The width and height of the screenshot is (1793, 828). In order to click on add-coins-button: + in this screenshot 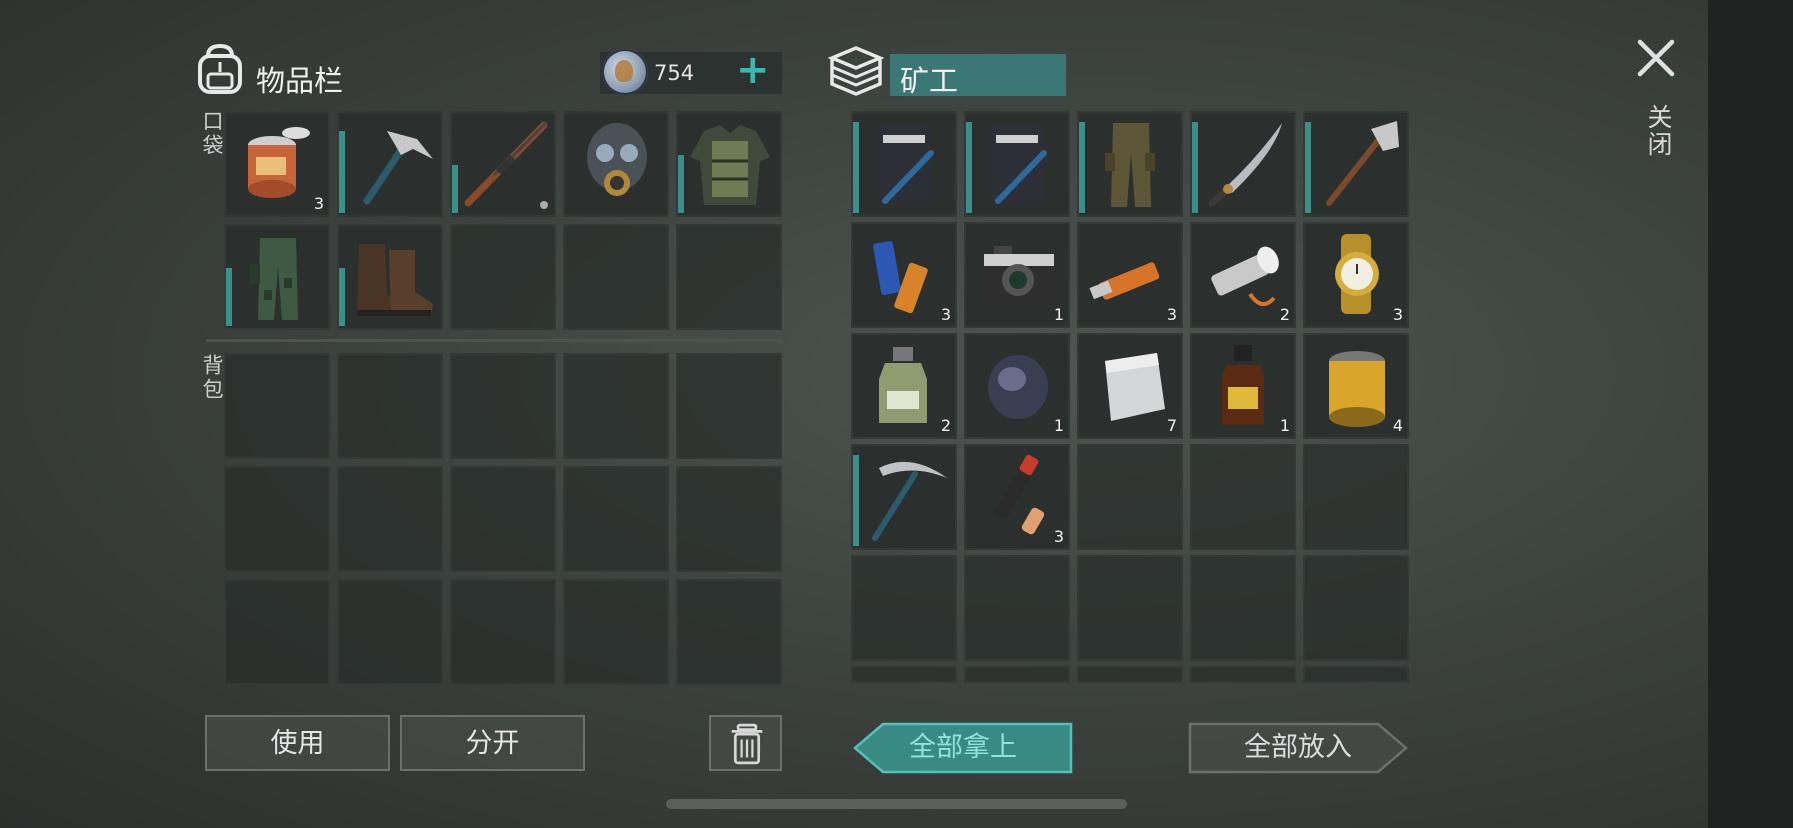, I will do `click(753, 70)`.